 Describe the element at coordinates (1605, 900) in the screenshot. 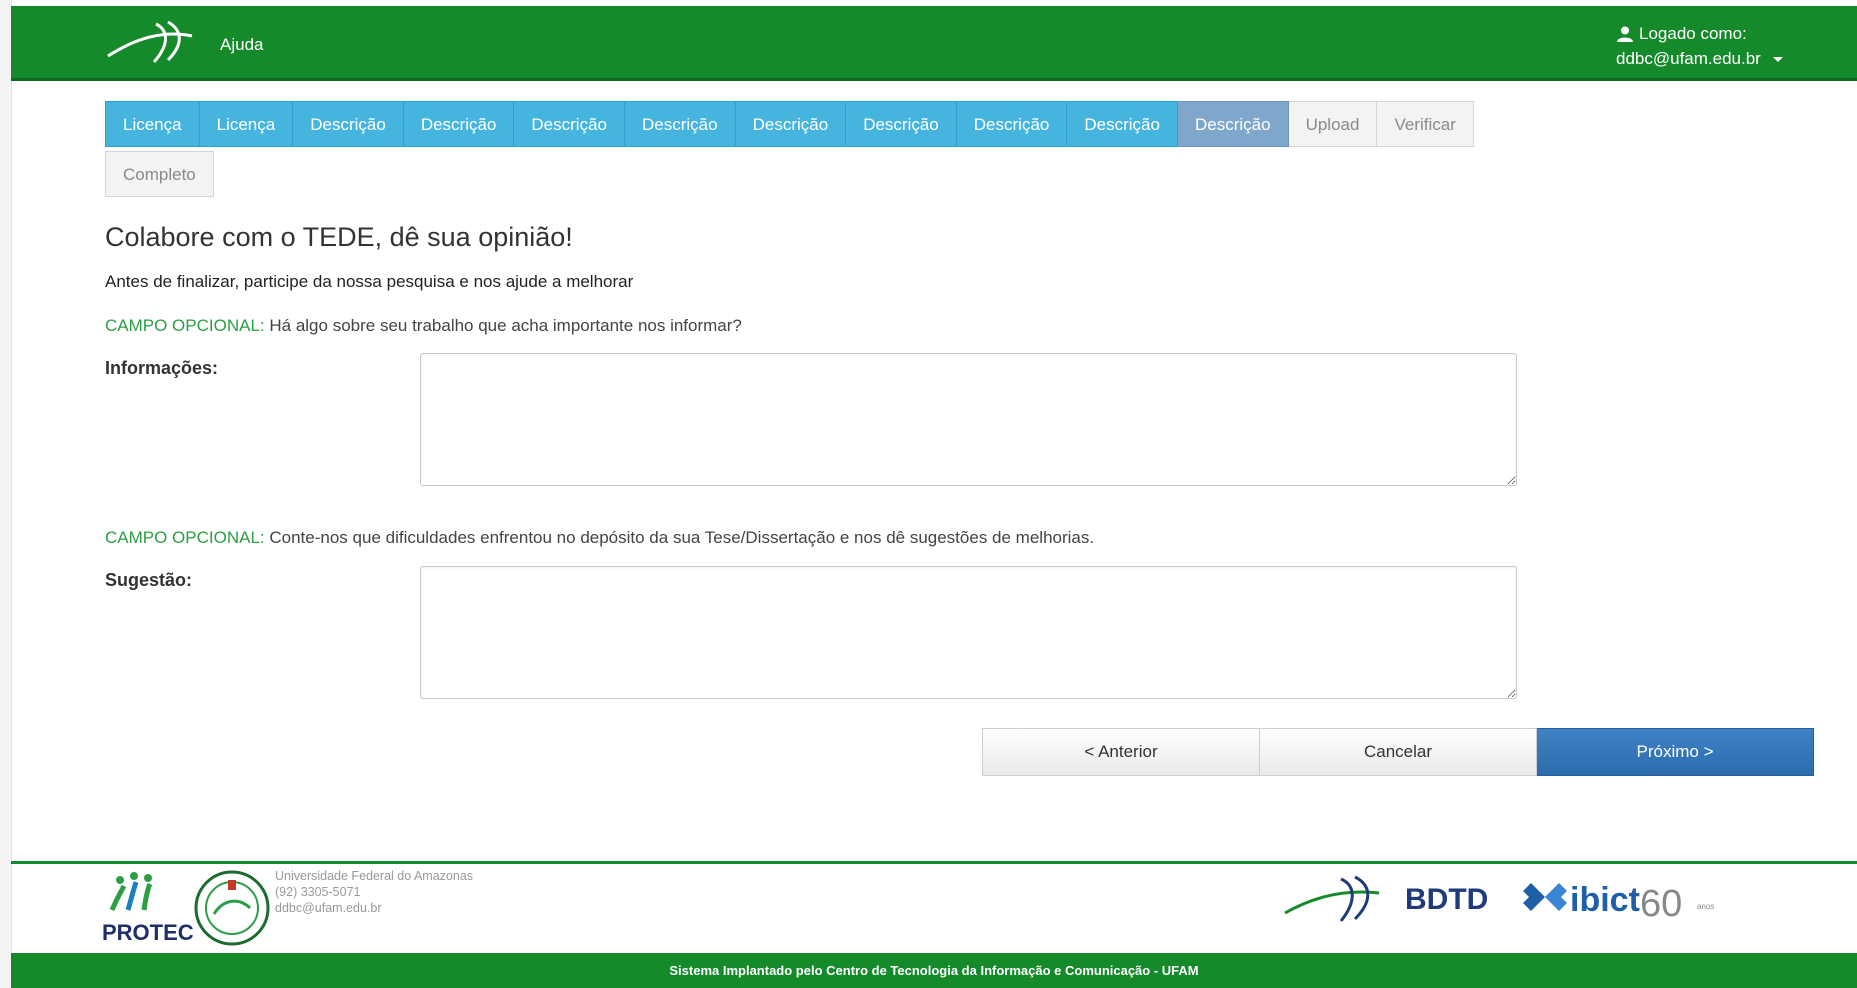

I see `ibict-logo-text: ibict` at that location.